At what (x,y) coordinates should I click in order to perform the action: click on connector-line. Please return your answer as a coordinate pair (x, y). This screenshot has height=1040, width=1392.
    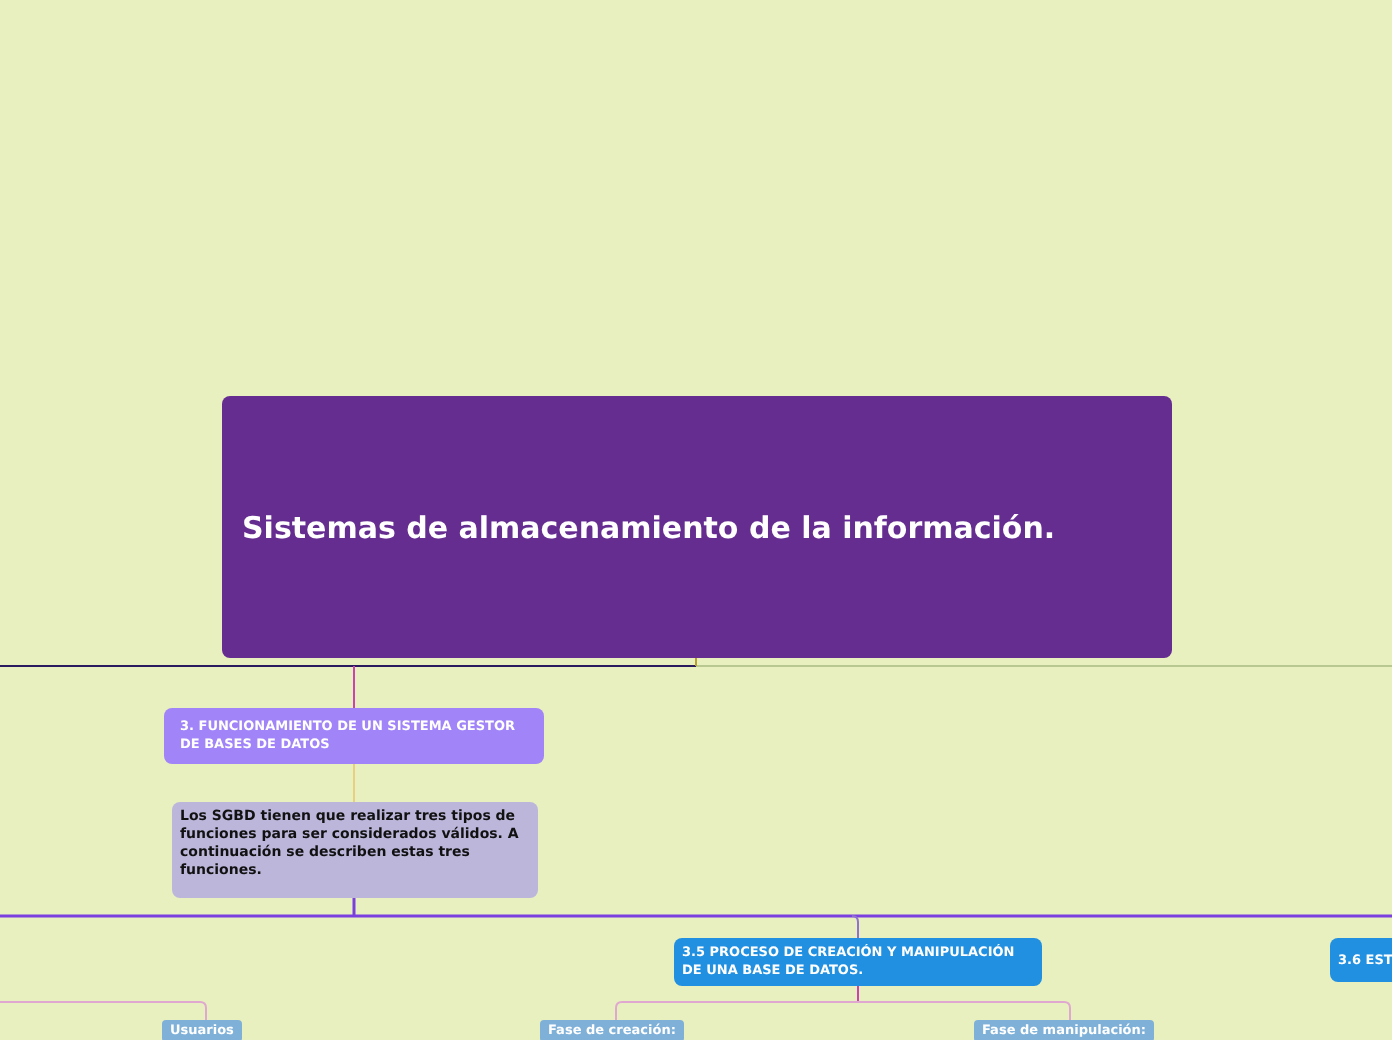
    Looking at the image, I should click on (354, 782).